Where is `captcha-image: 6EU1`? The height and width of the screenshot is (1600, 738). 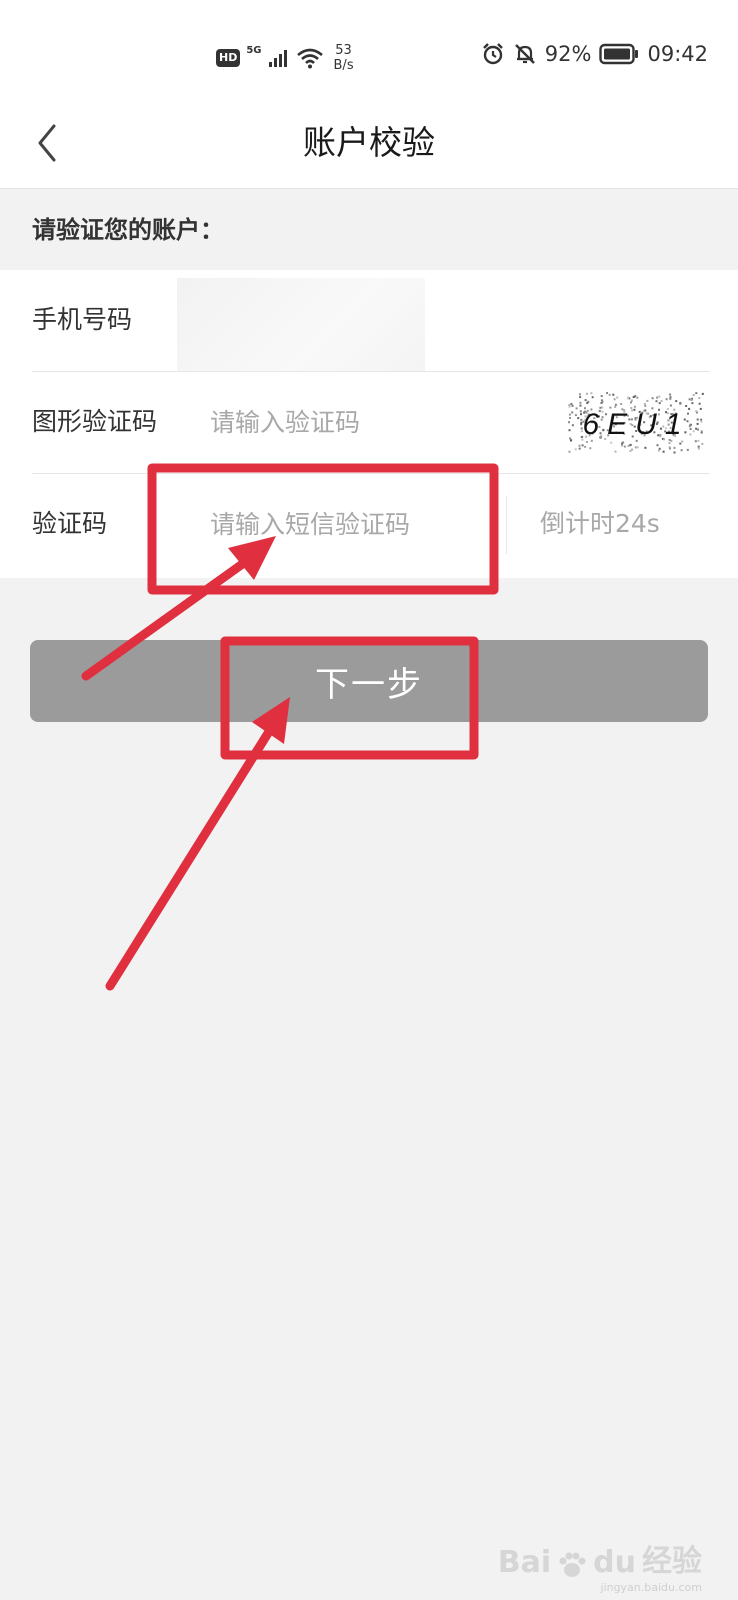
captcha-image: 6EU1 is located at coordinates (636, 423).